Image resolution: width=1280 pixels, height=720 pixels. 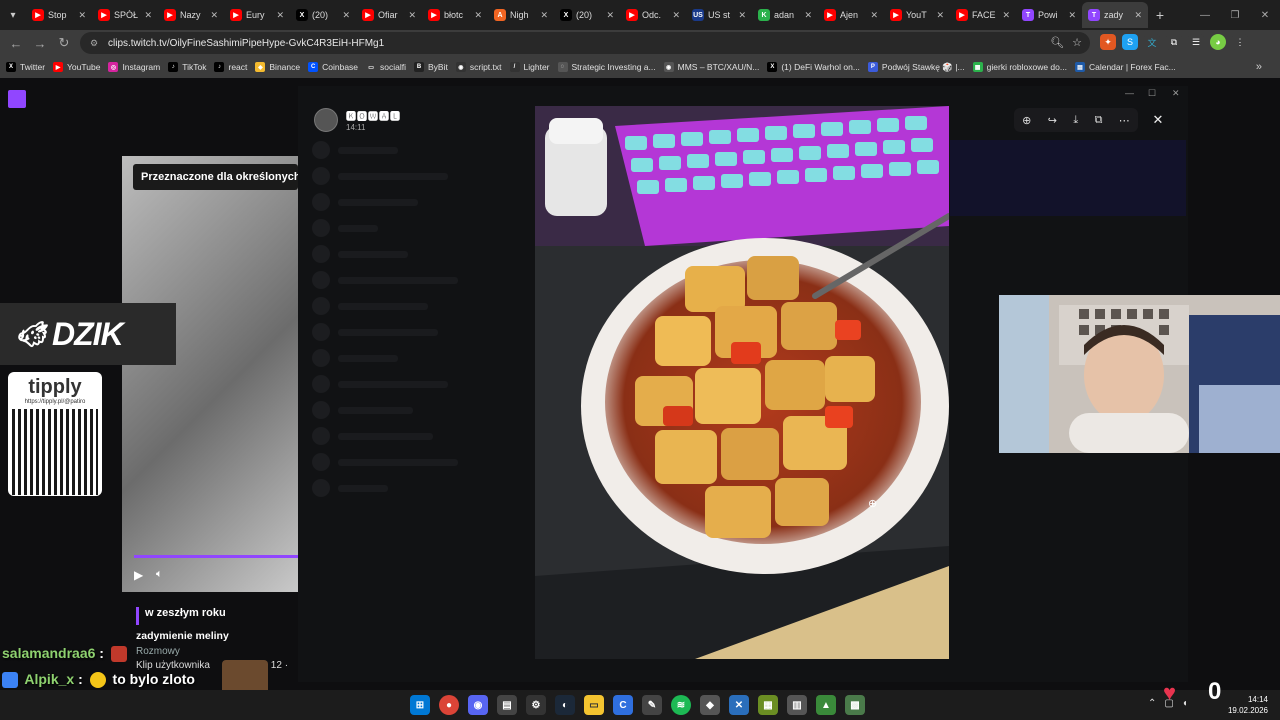 What do you see at coordinates (25, 67) in the screenshot?
I see `bookmark-item: X Twitter` at bounding box center [25, 67].